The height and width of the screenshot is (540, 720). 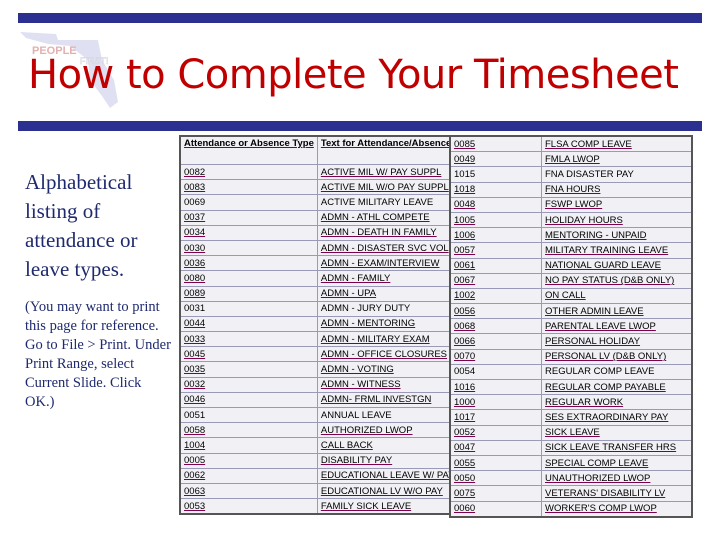 I want to click on table-row: 0075 VETERANS' DISABILITY LV, so click(x=571, y=493).